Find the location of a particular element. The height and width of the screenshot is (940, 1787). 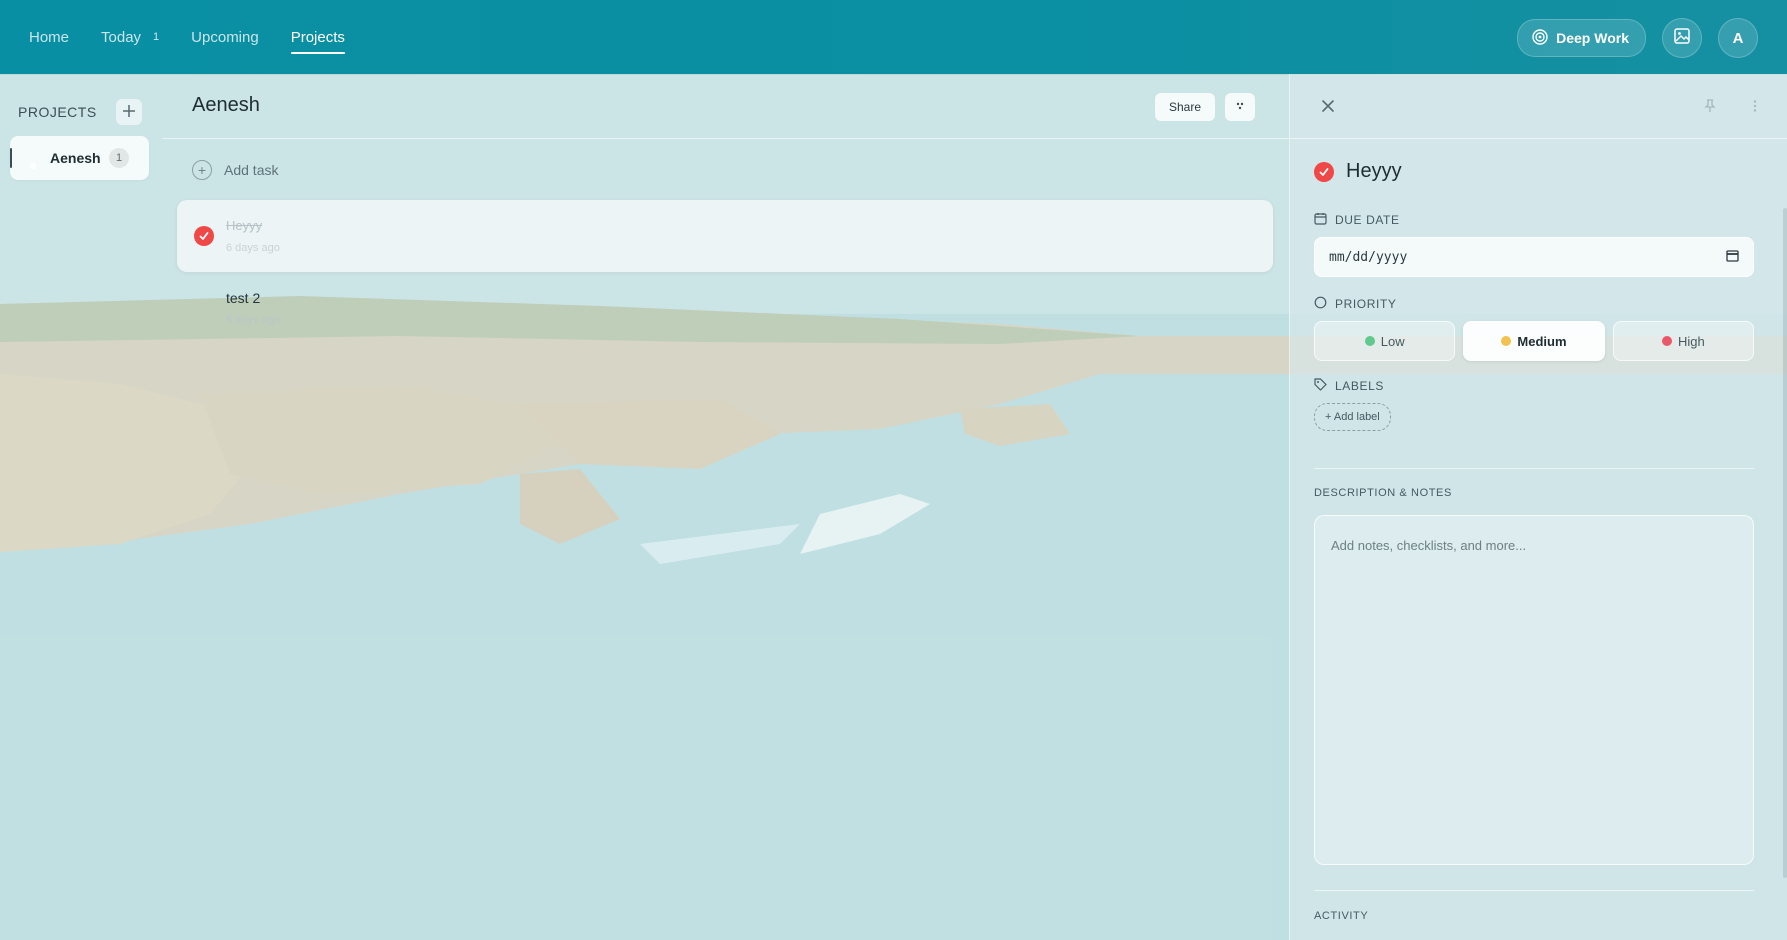

due-date-input: mm/dd/yyyy is located at coordinates (1534, 257).